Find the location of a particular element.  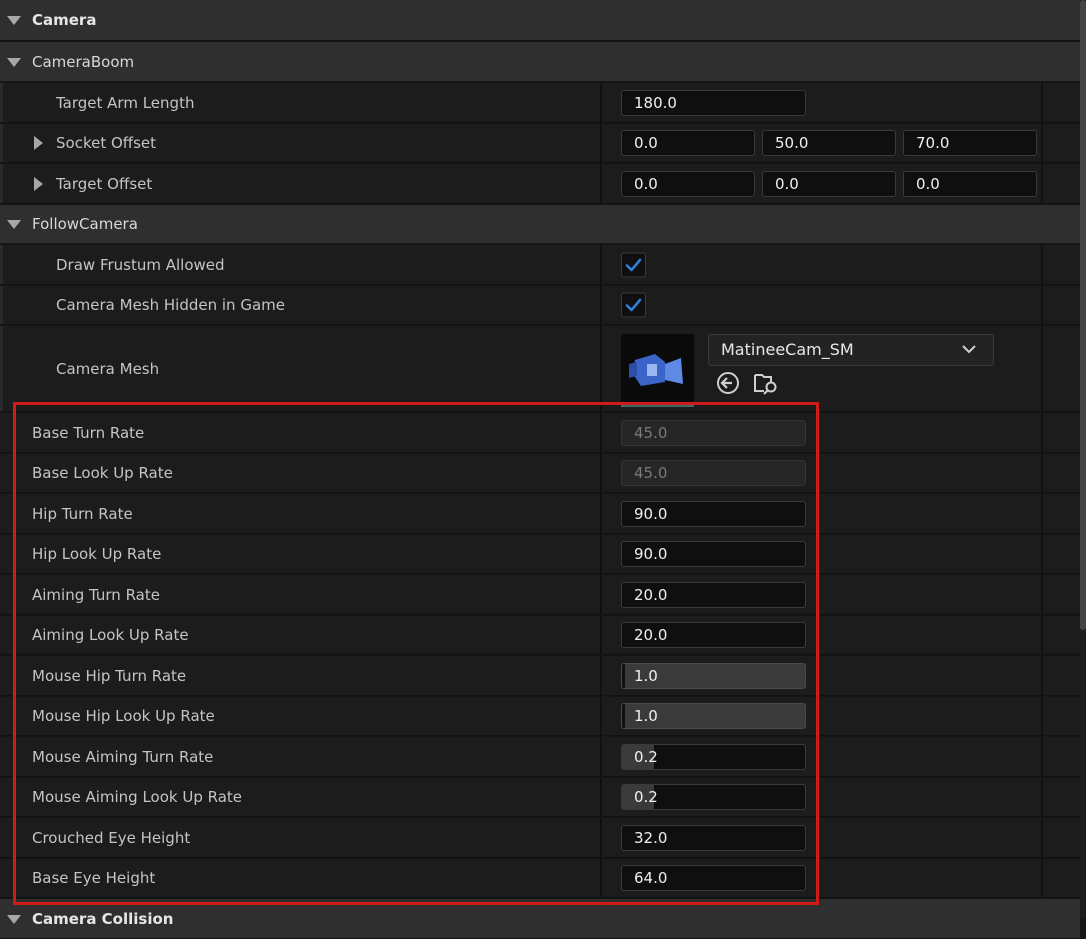

followcamera-header: FollowCamera is located at coordinates (540, 224).